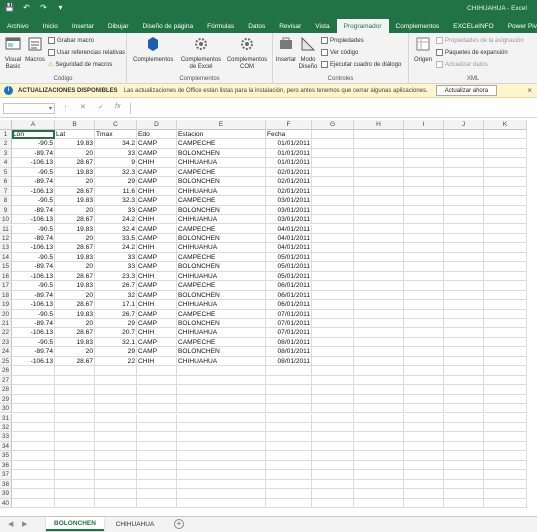 The width and height of the screenshot is (537, 532). Describe the element at coordinates (221, 210) in the screenshot. I see `cell-e9: BOLONCHEN` at that location.